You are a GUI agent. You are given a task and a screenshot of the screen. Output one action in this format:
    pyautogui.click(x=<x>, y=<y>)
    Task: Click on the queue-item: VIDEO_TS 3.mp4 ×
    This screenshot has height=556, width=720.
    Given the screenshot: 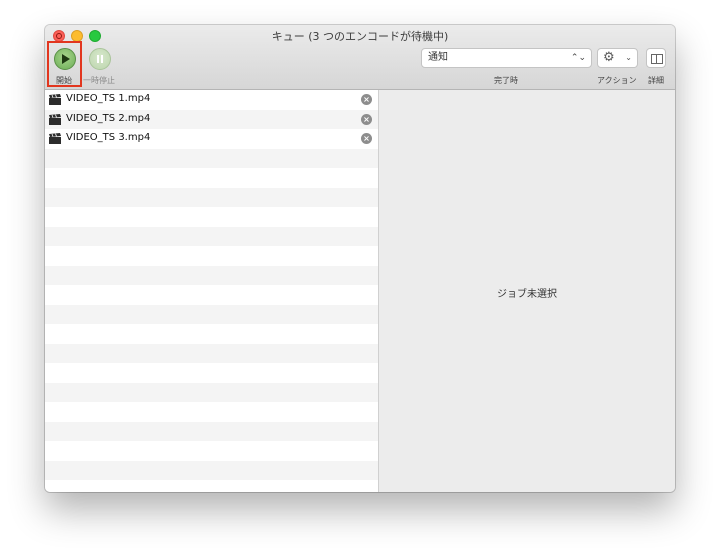 What is the action you would take?
    pyautogui.click(x=211, y=139)
    